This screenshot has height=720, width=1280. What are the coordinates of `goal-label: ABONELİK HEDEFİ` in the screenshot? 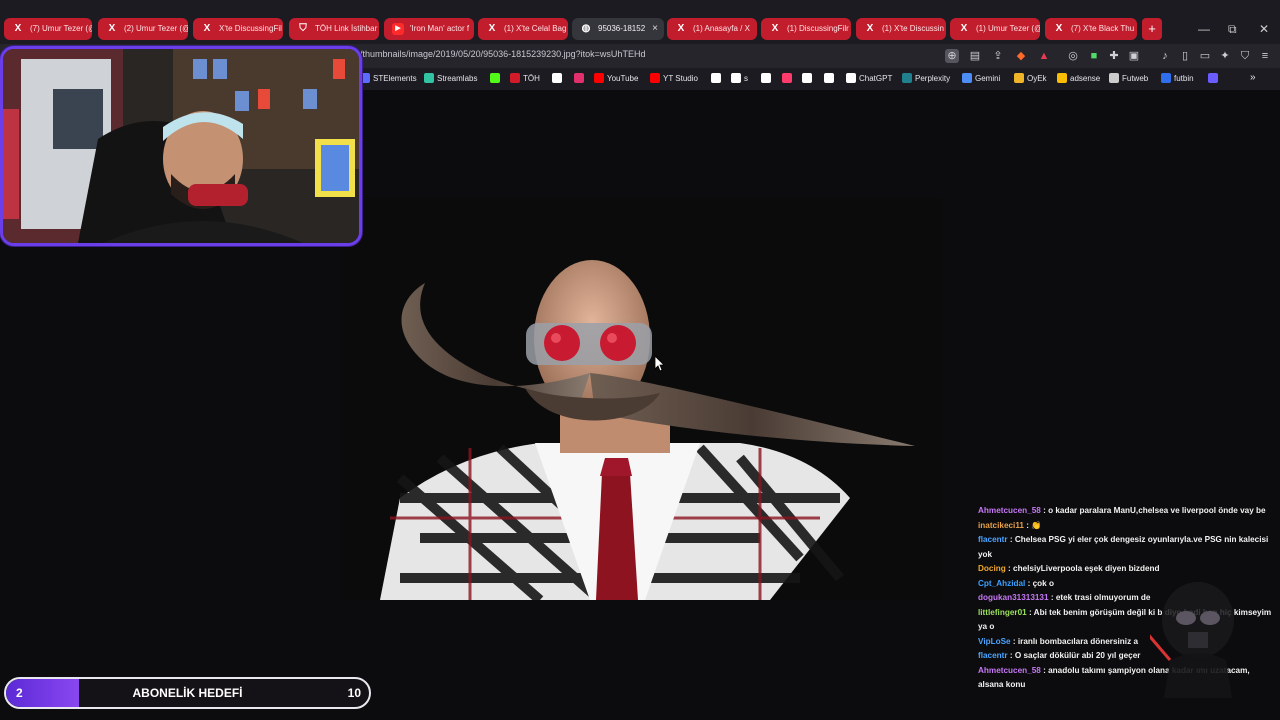 It's located at (187, 693).